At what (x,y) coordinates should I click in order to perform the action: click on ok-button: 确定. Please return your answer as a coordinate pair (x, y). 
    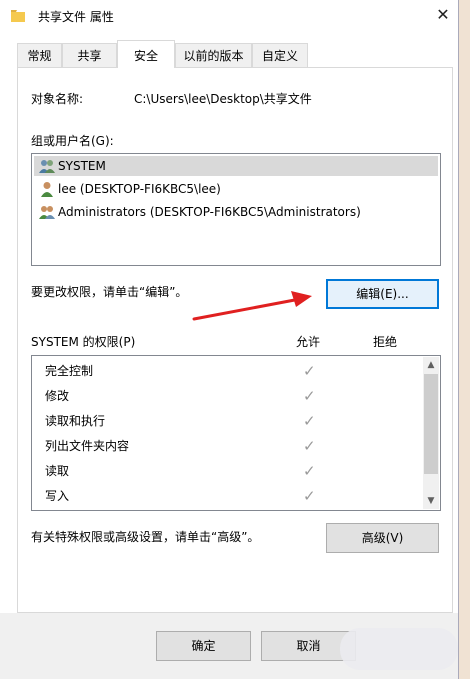
    Looking at the image, I should click on (203, 646).